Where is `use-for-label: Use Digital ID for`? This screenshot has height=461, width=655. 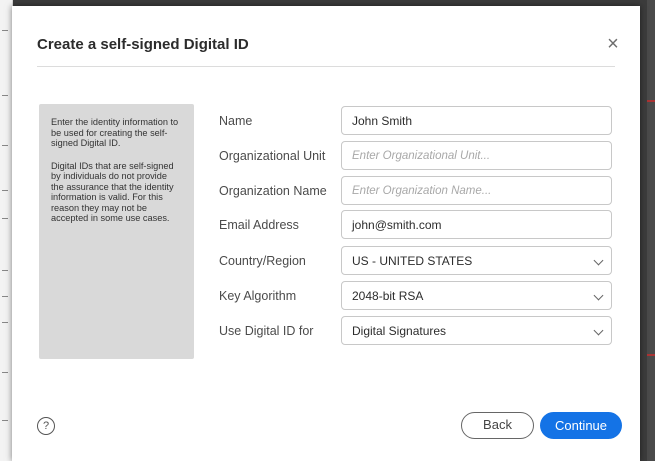
use-for-label: Use Digital ID for is located at coordinates (266, 331).